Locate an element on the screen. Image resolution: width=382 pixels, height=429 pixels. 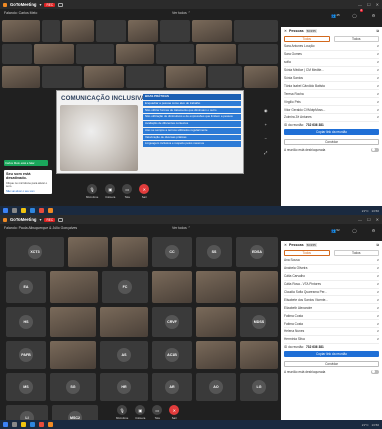
close-icon: ✕ is located at coordinates (377, 4).